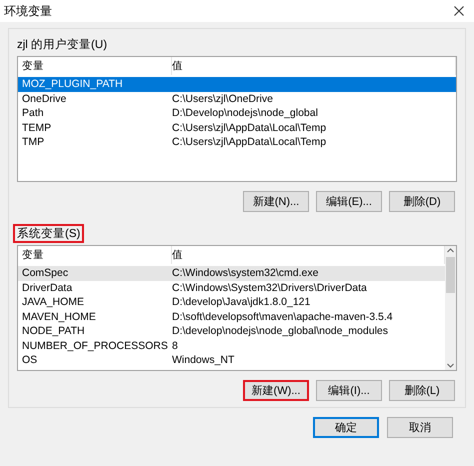 This screenshot has width=474, height=466. What do you see at coordinates (231, 317) in the screenshot?
I see `variable-row: MAVEN_HOME D:\soft\developsoft\maven\apache-maven-3.5.4` at bounding box center [231, 317].